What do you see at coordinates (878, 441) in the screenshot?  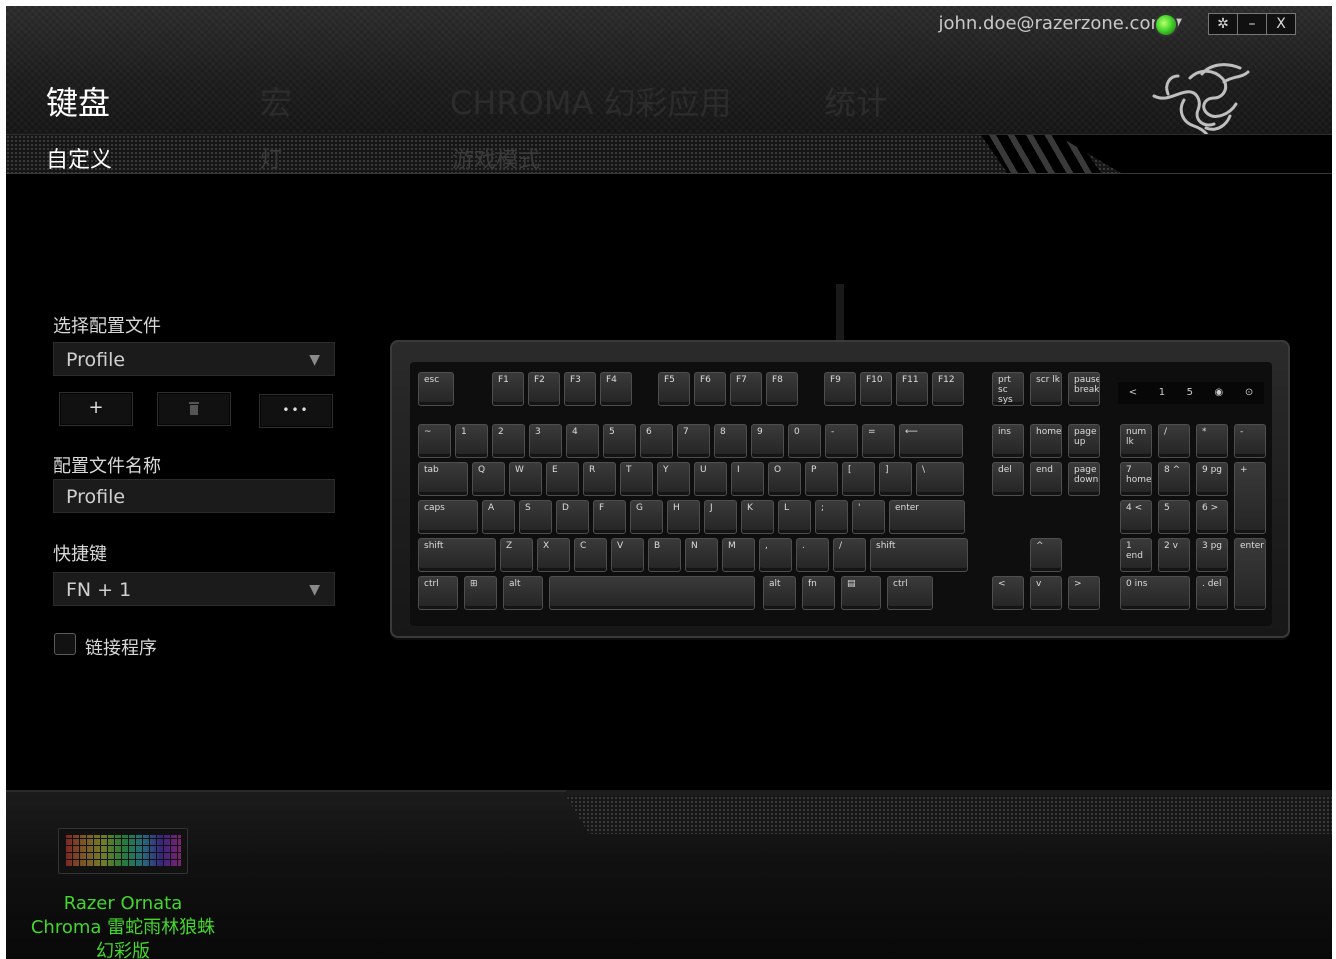 I see `keyboard-key: =` at bounding box center [878, 441].